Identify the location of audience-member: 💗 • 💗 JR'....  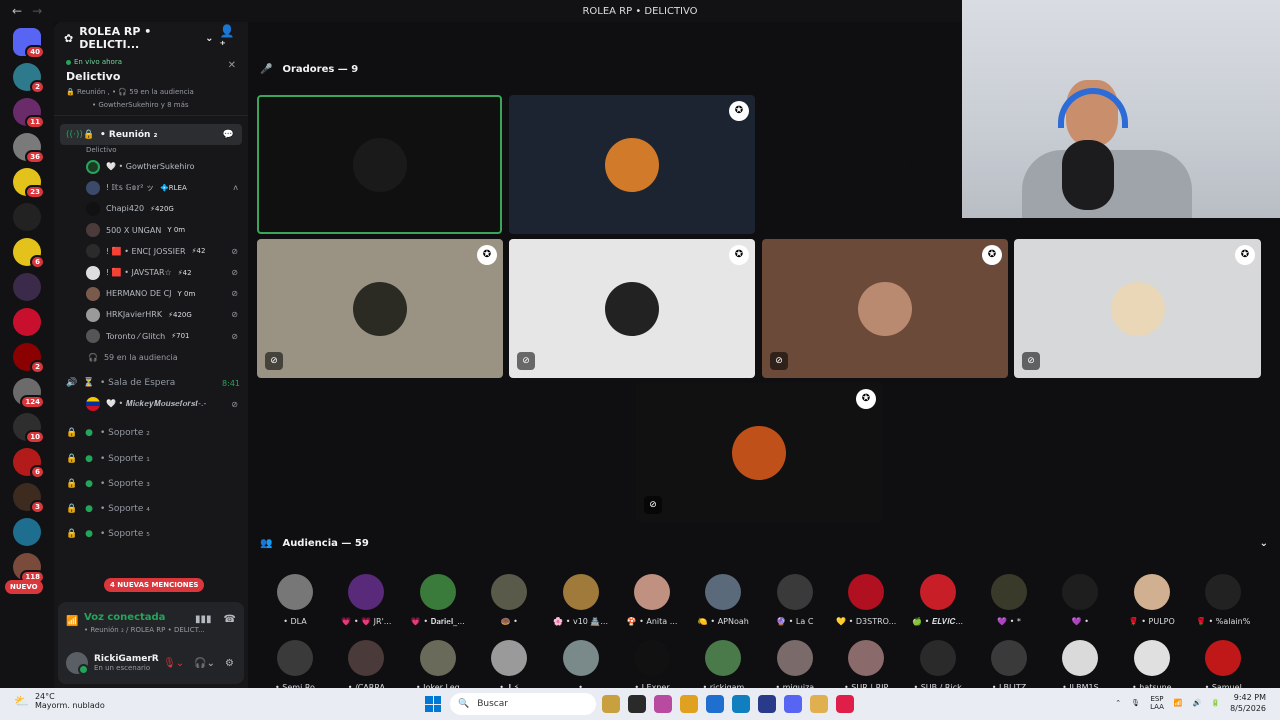
(366, 600).